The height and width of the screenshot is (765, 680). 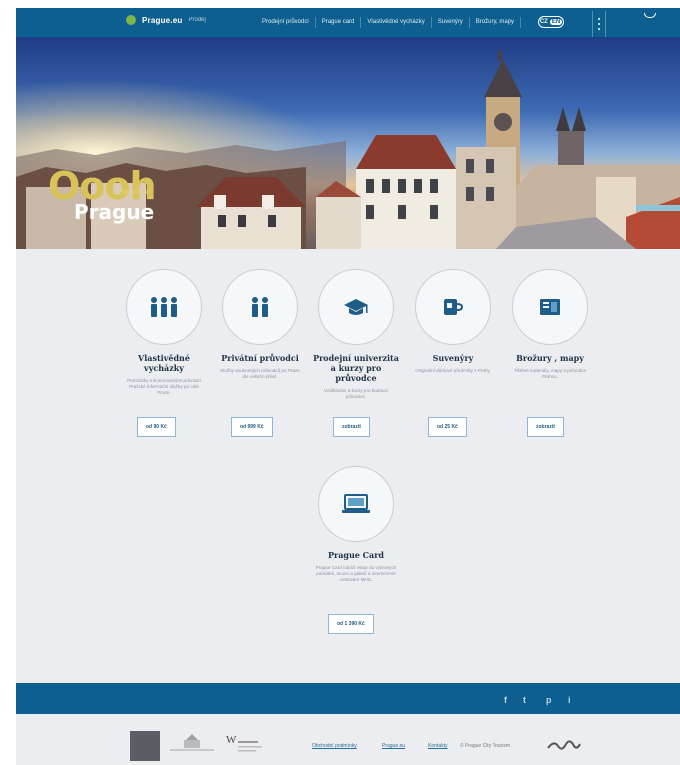 I want to click on pinterest-icon: p, so click(x=549, y=700).